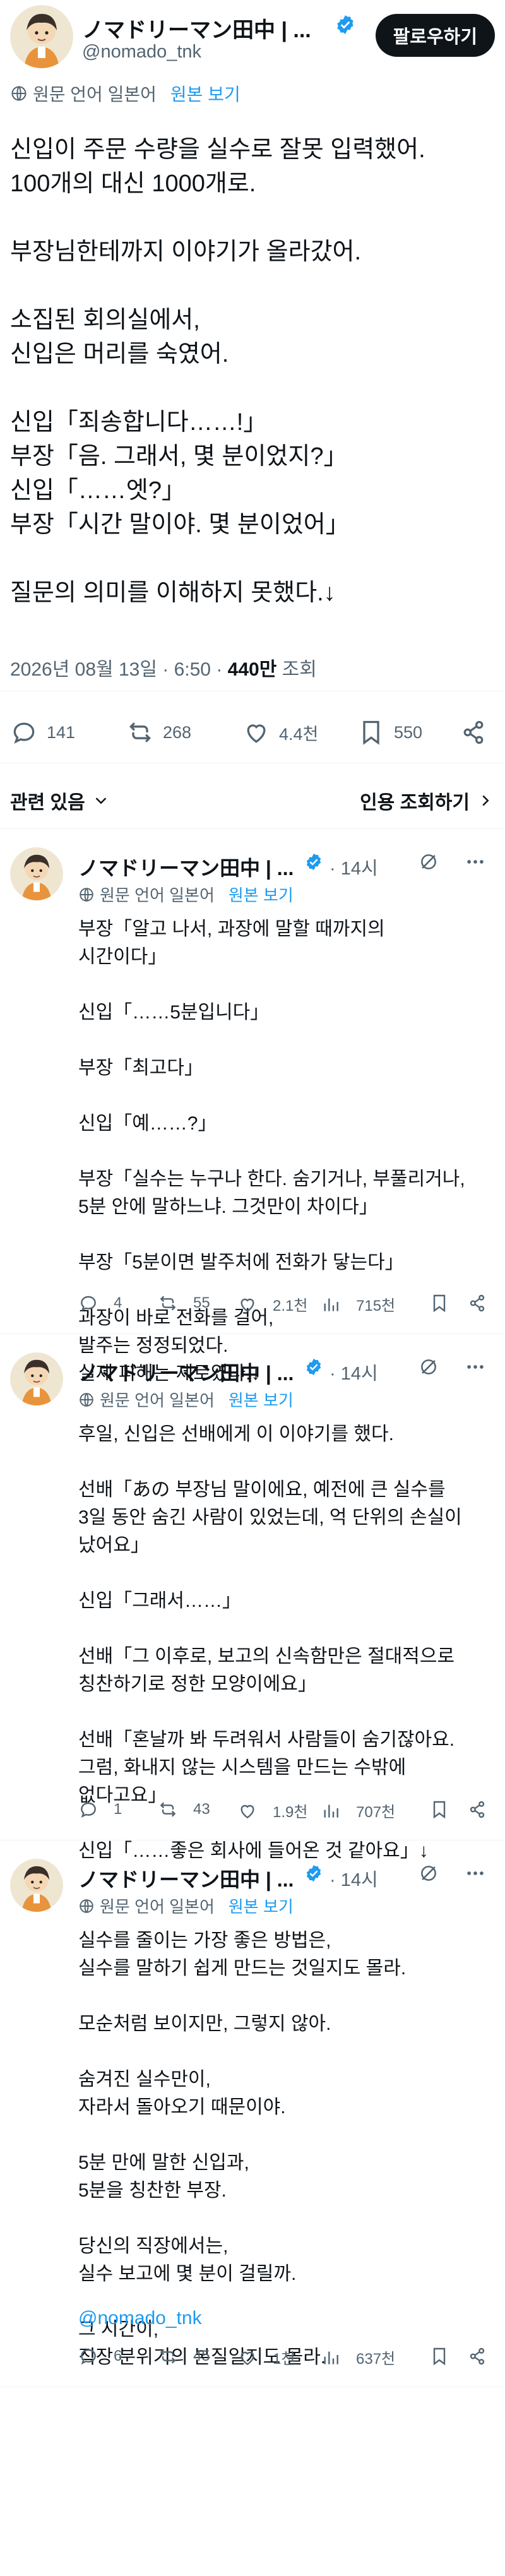  What do you see at coordinates (358, 2357) in the screenshot?
I see `views-button: 637천` at bounding box center [358, 2357].